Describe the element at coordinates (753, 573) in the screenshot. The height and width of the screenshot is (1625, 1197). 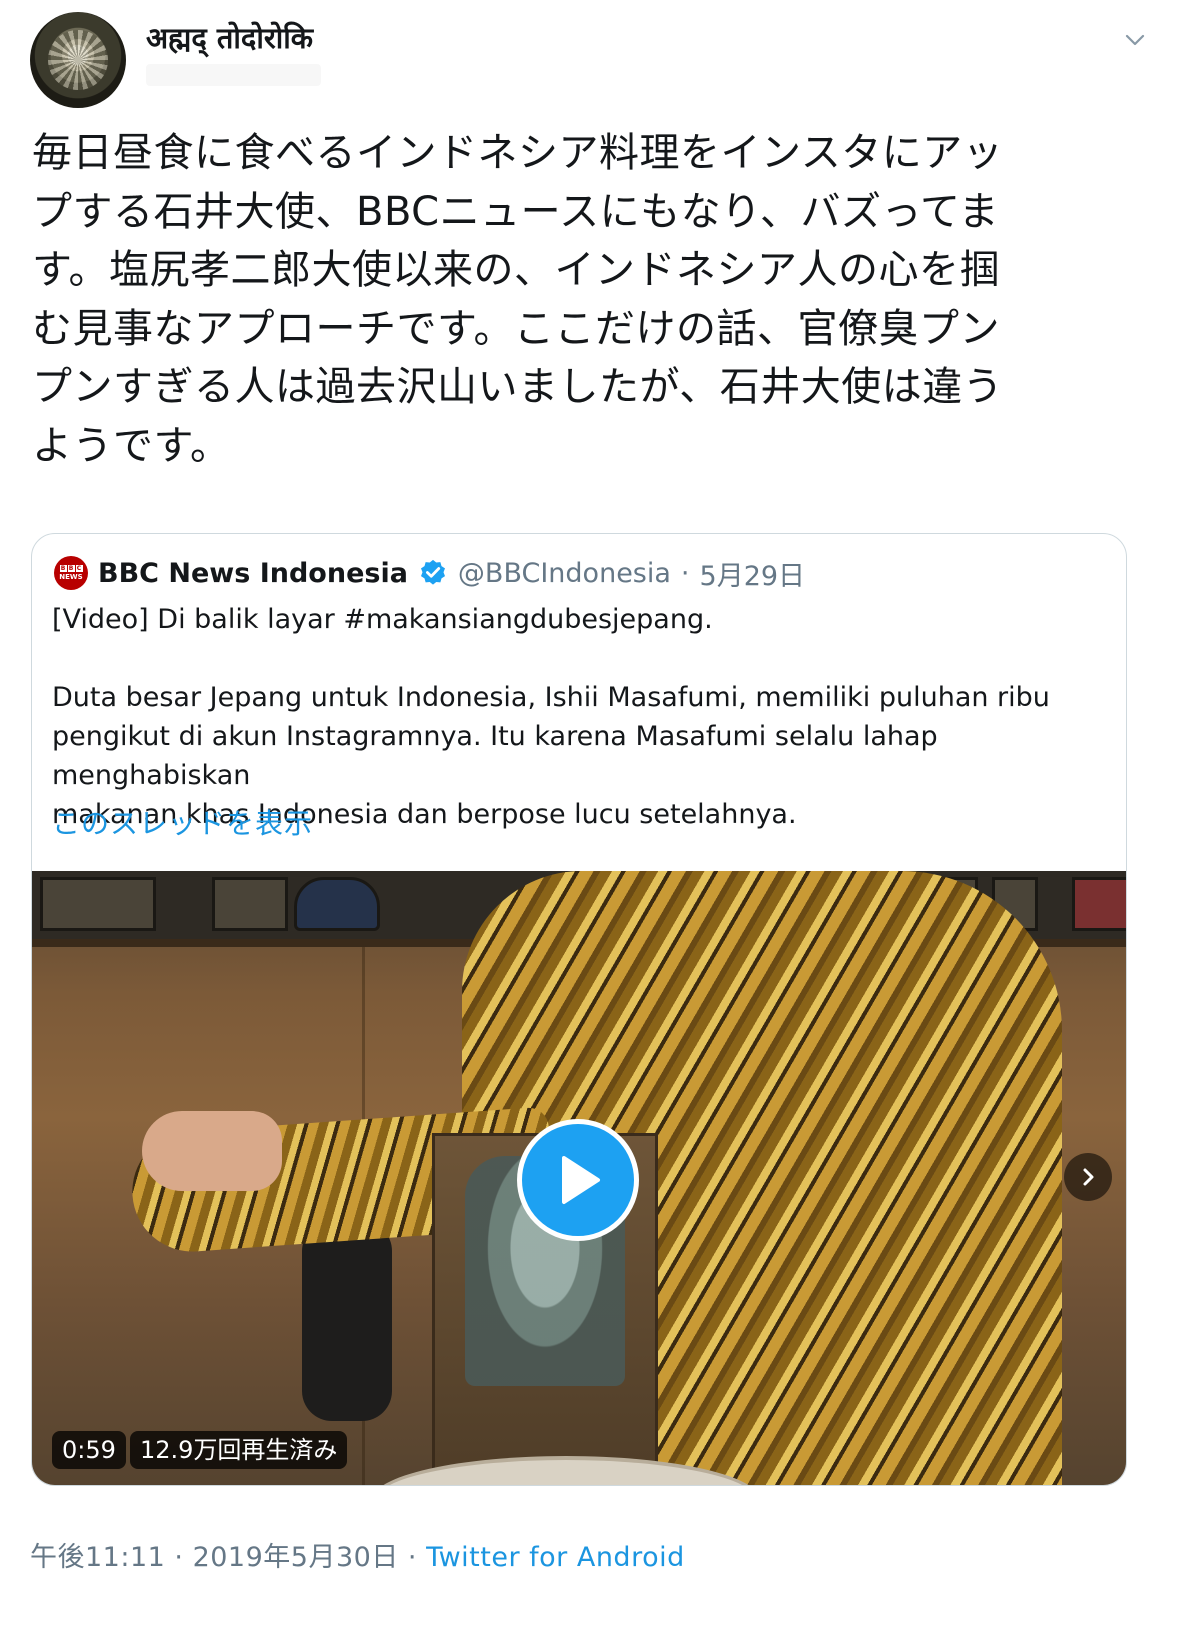
I see `quoted-tweet-date: 5月29日` at that location.